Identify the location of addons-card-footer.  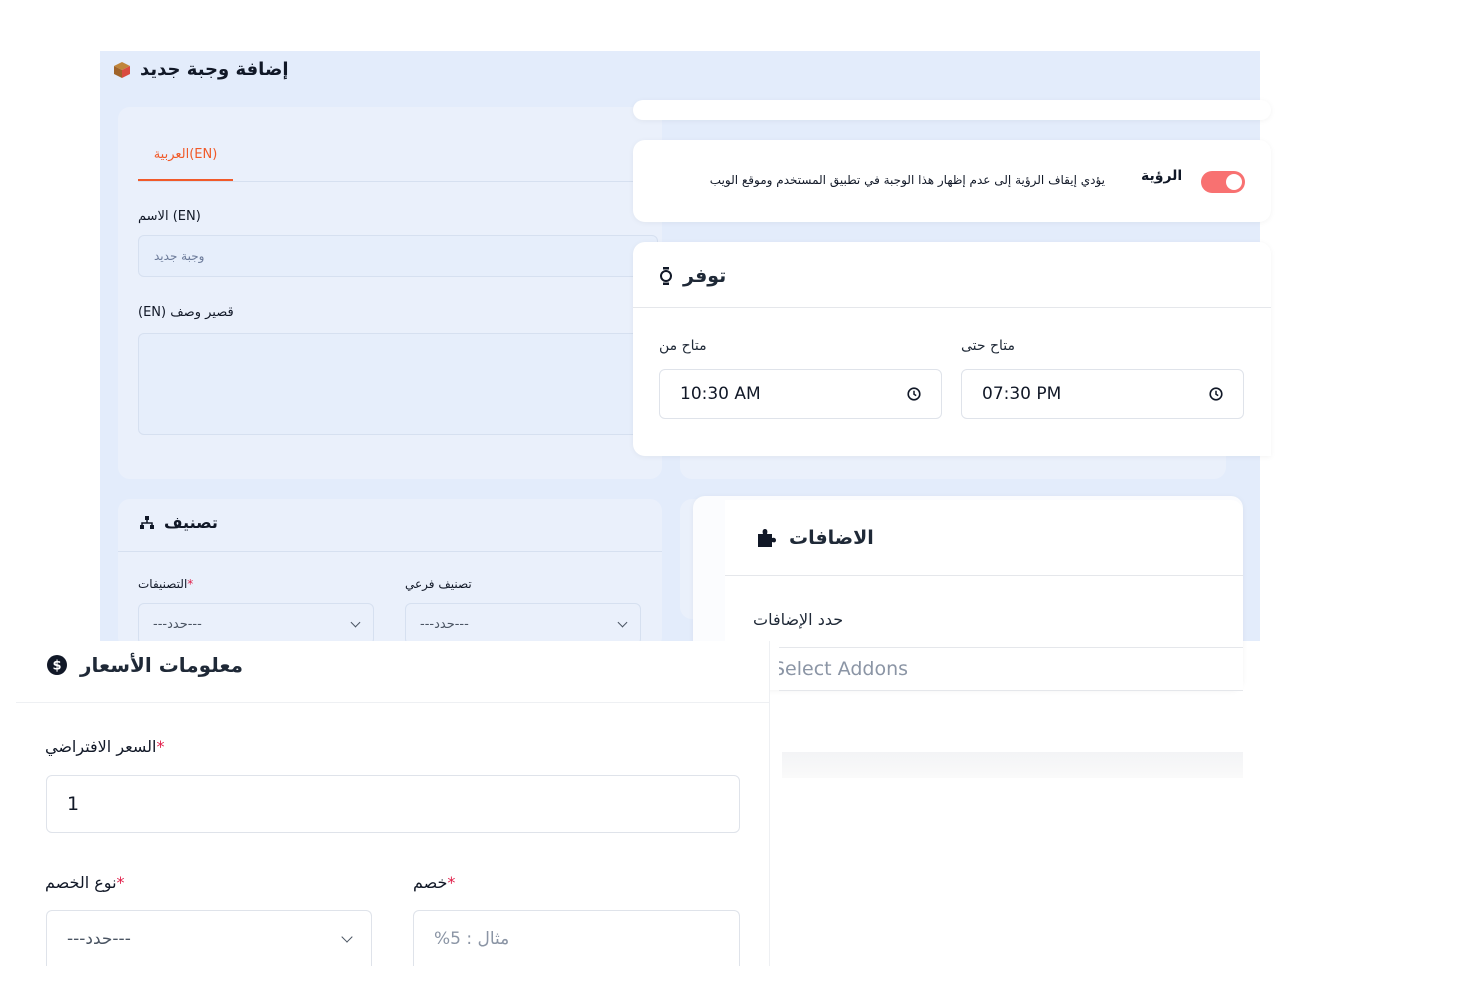
(1012, 765).